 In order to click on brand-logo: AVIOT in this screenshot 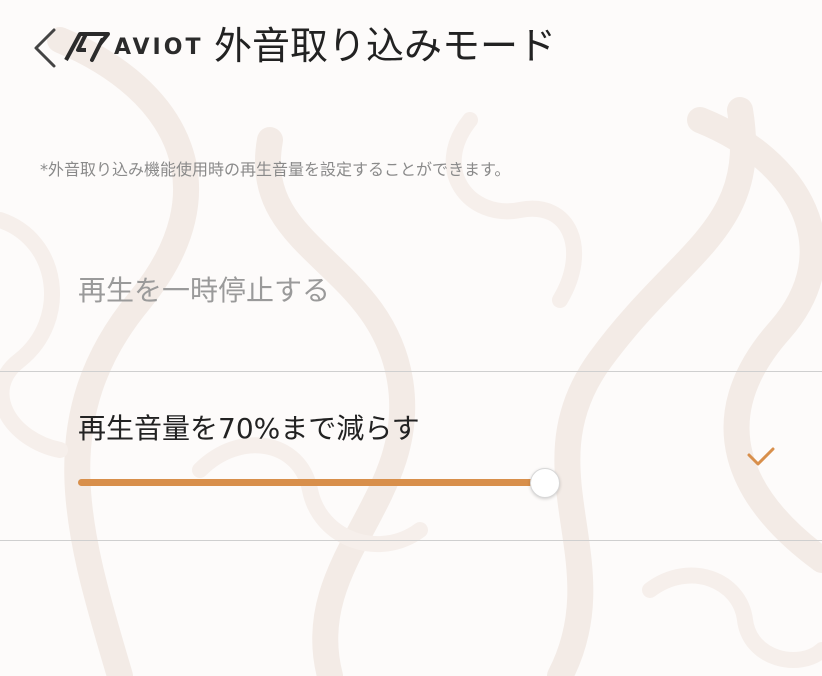, I will do `click(136, 47)`.